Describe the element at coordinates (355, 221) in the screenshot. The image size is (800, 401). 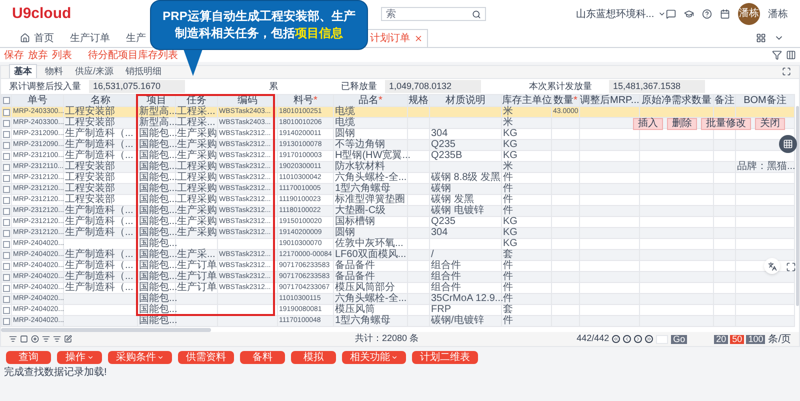
I see `table-cell: 国标槽钢` at that location.